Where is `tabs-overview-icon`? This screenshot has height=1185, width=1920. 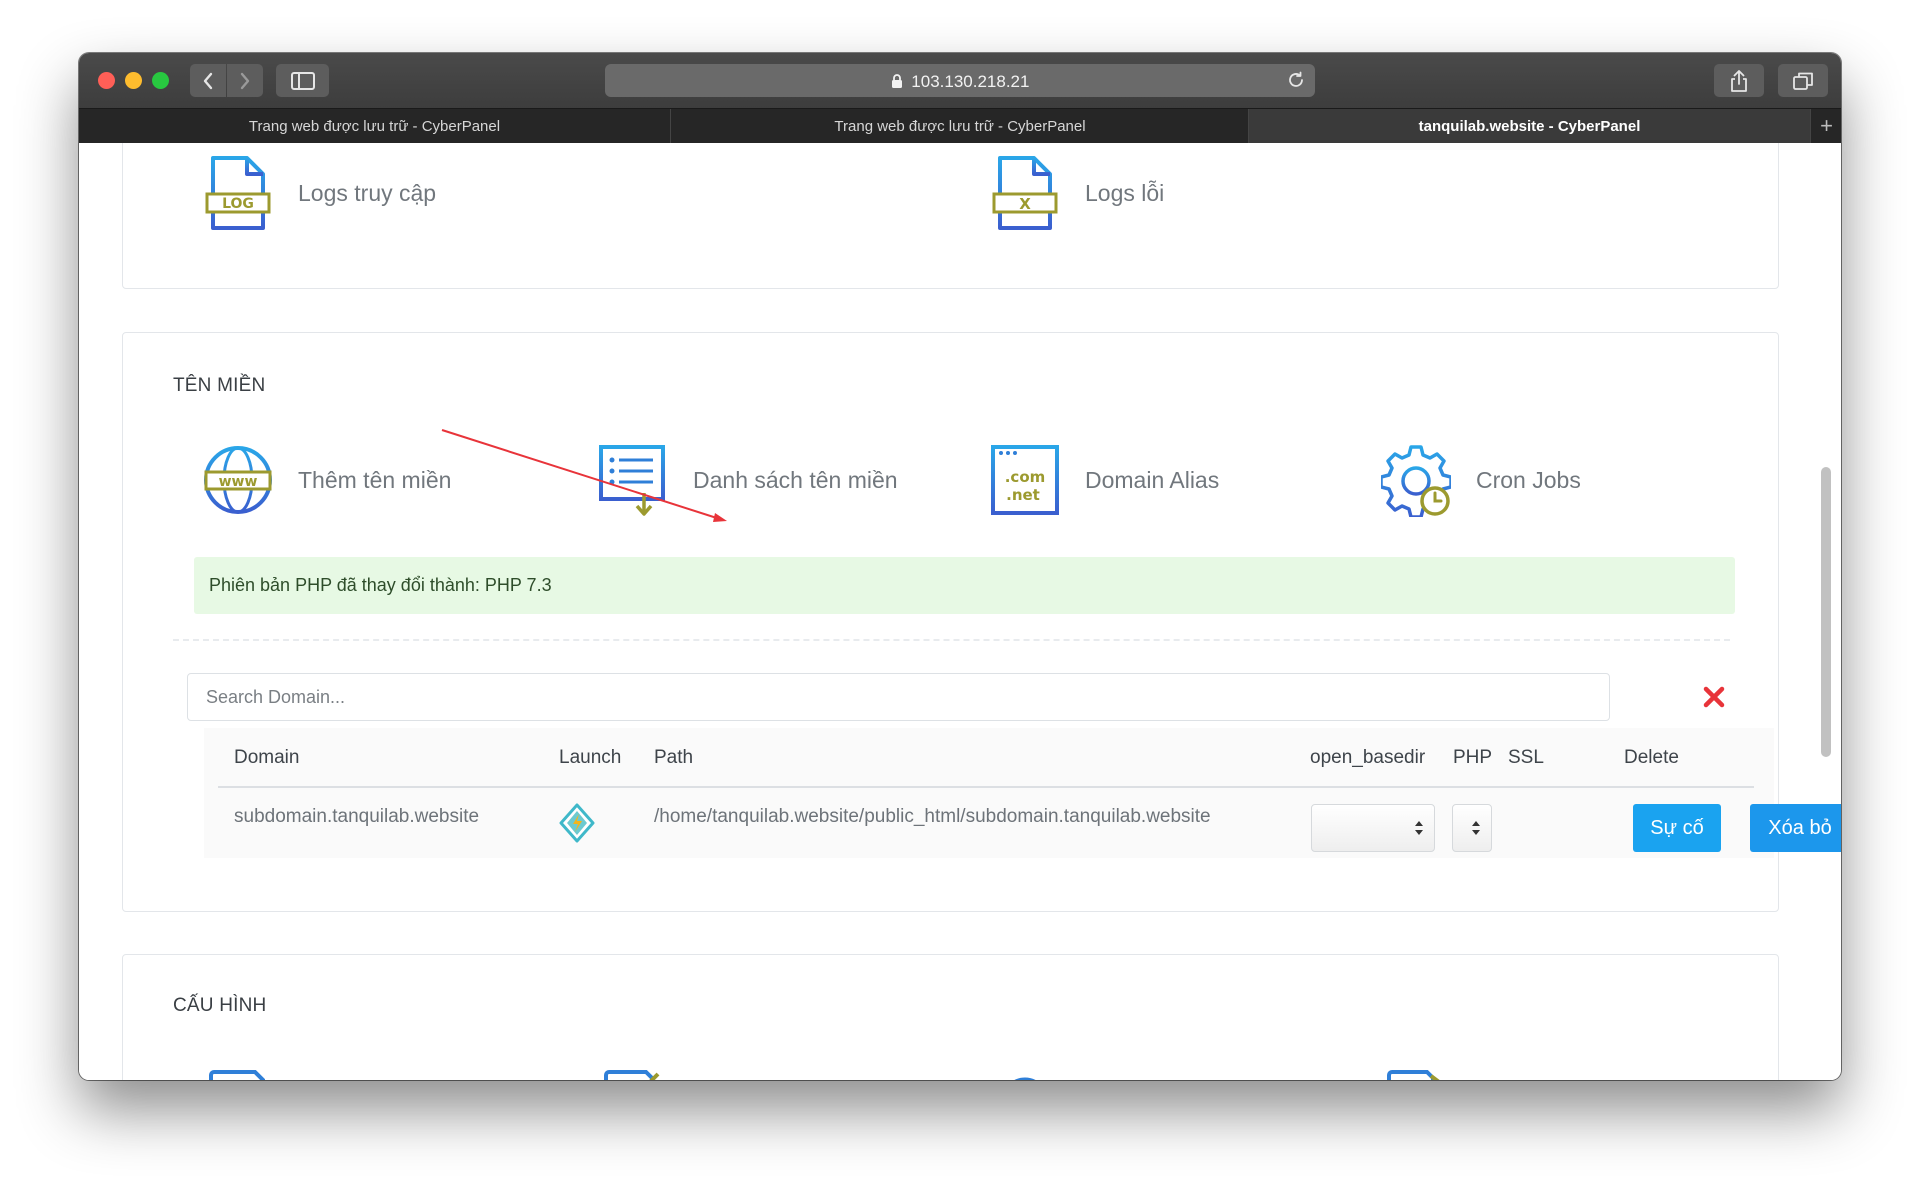
tabs-overview-icon is located at coordinates (1803, 81).